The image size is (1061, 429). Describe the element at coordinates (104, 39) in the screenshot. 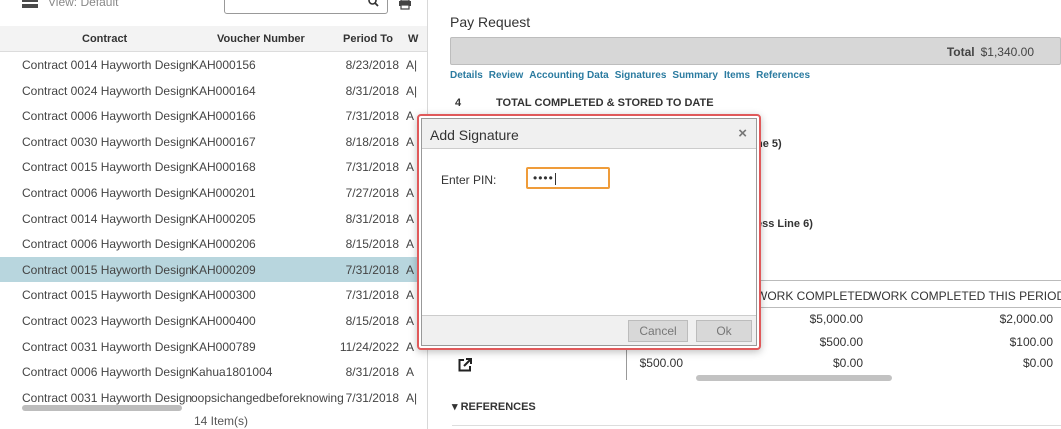

I see `col-contract: Contract` at that location.